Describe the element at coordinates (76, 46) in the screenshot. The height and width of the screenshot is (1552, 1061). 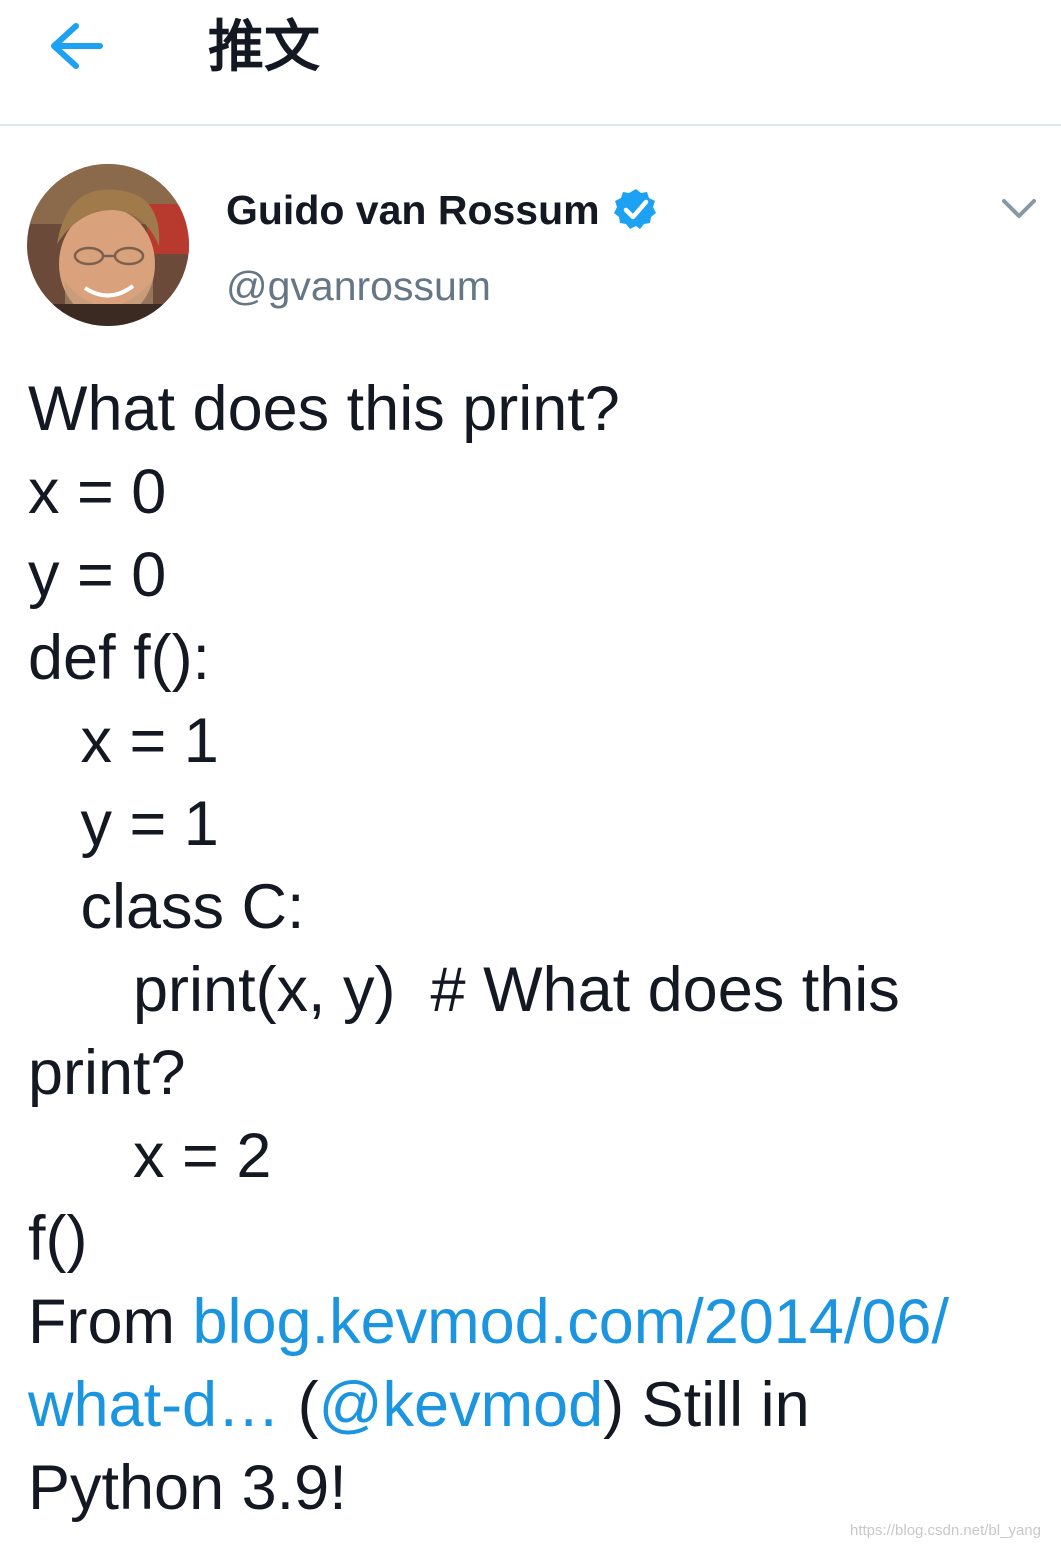
I see `arrow-left-icon` at that location.